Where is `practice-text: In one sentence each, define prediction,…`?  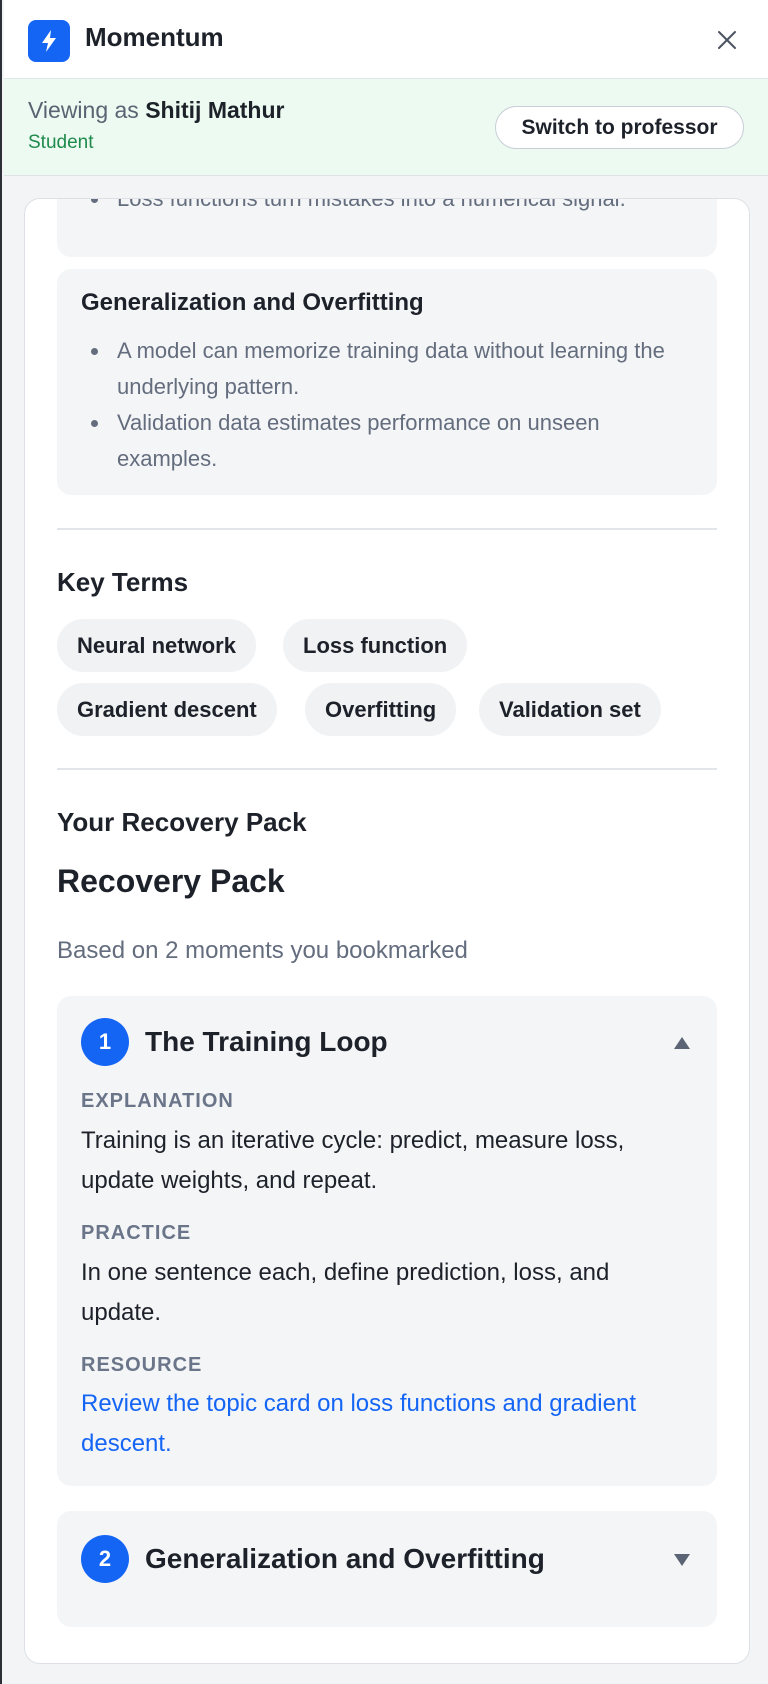 practice-text: In one sentence each, define prediction,… is located at coordinates (345, 1292).